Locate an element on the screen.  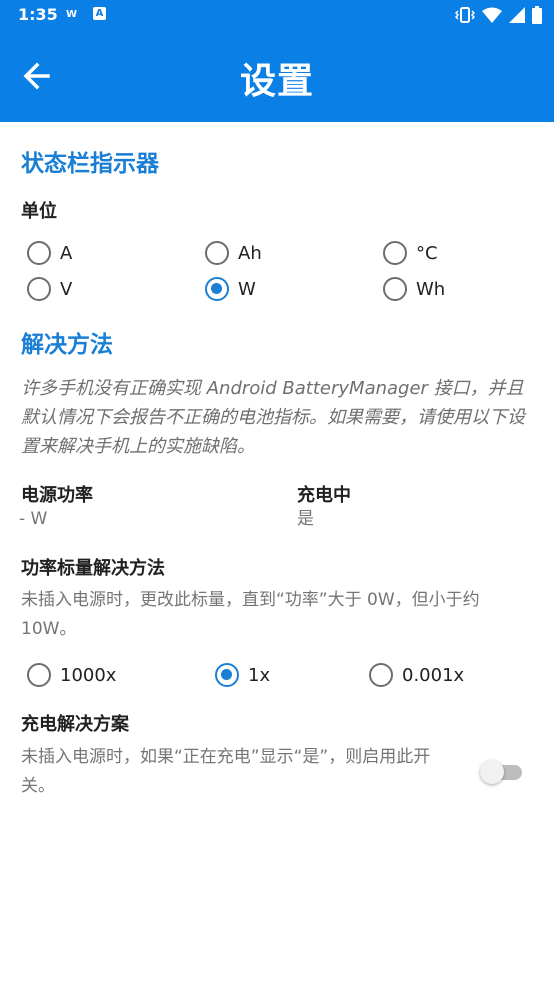
battery-icon is located at coordinates (537, 15).